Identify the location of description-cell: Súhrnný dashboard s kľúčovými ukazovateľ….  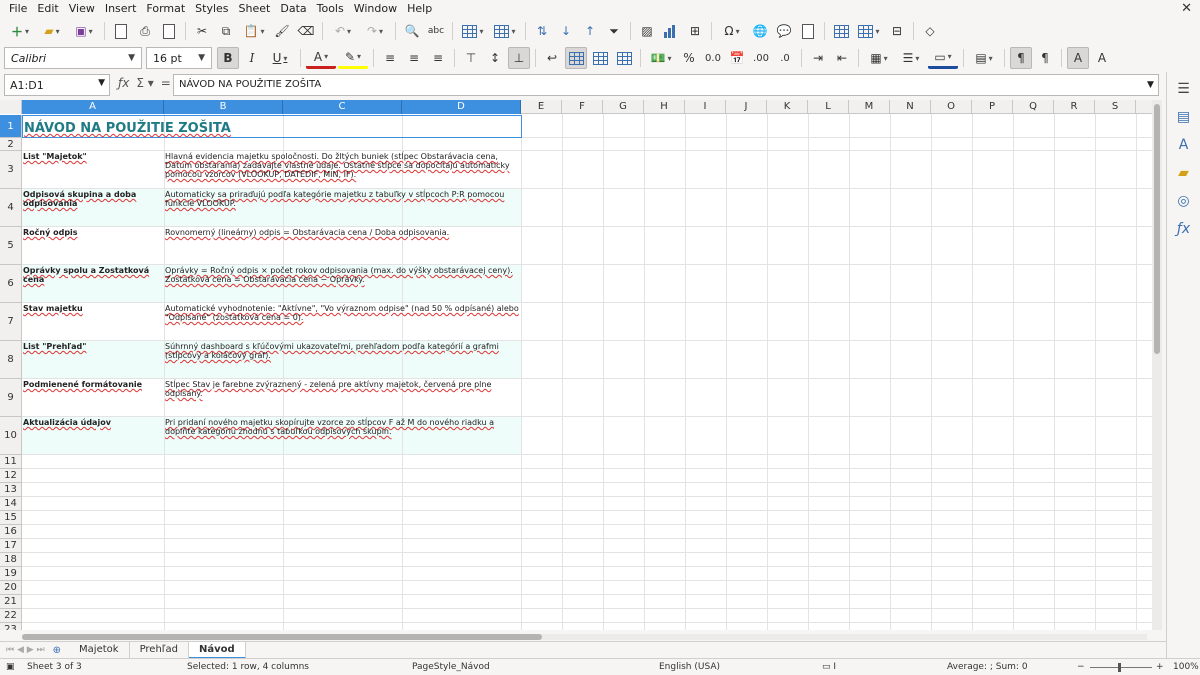
(342, 360).